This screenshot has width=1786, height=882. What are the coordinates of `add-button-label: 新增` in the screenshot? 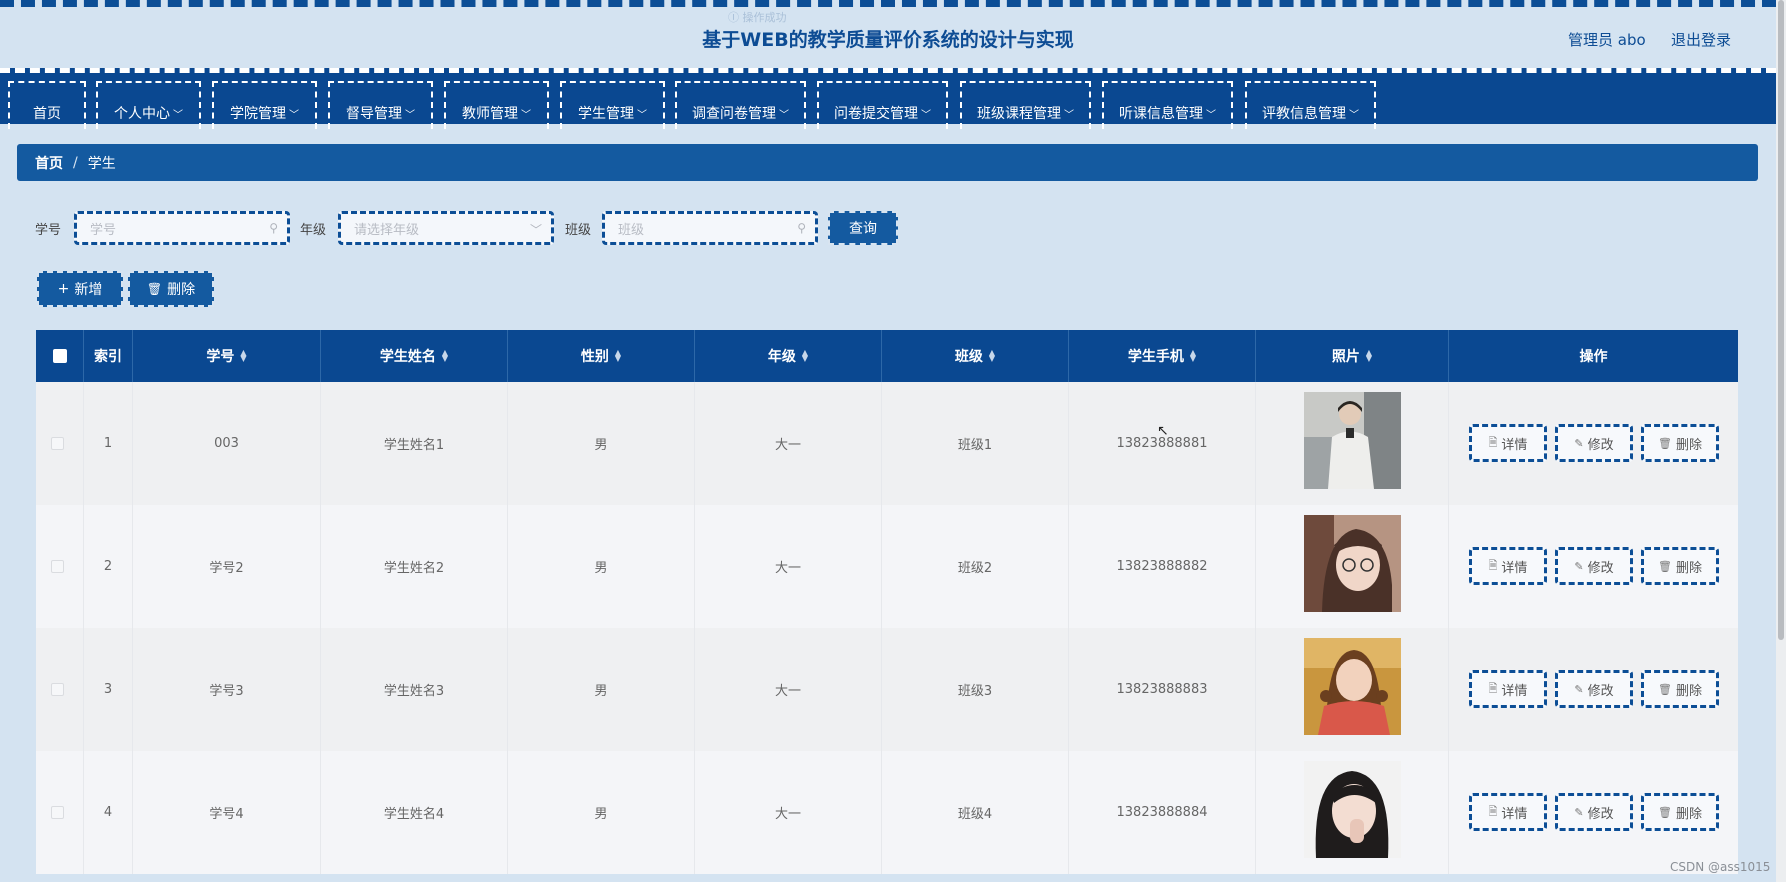 It's located at (88, 290).